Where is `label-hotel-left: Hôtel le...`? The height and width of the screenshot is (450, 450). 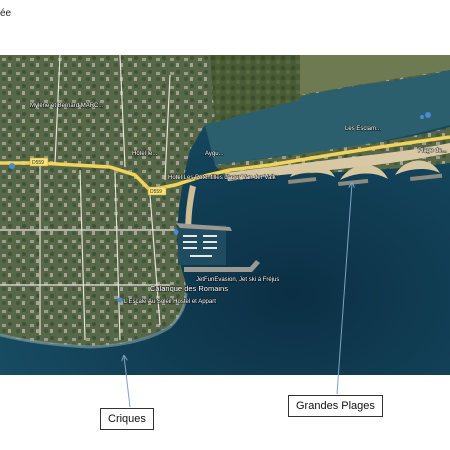 label-hotel-left: Hôtel le... is located at coordinates (145, 154).